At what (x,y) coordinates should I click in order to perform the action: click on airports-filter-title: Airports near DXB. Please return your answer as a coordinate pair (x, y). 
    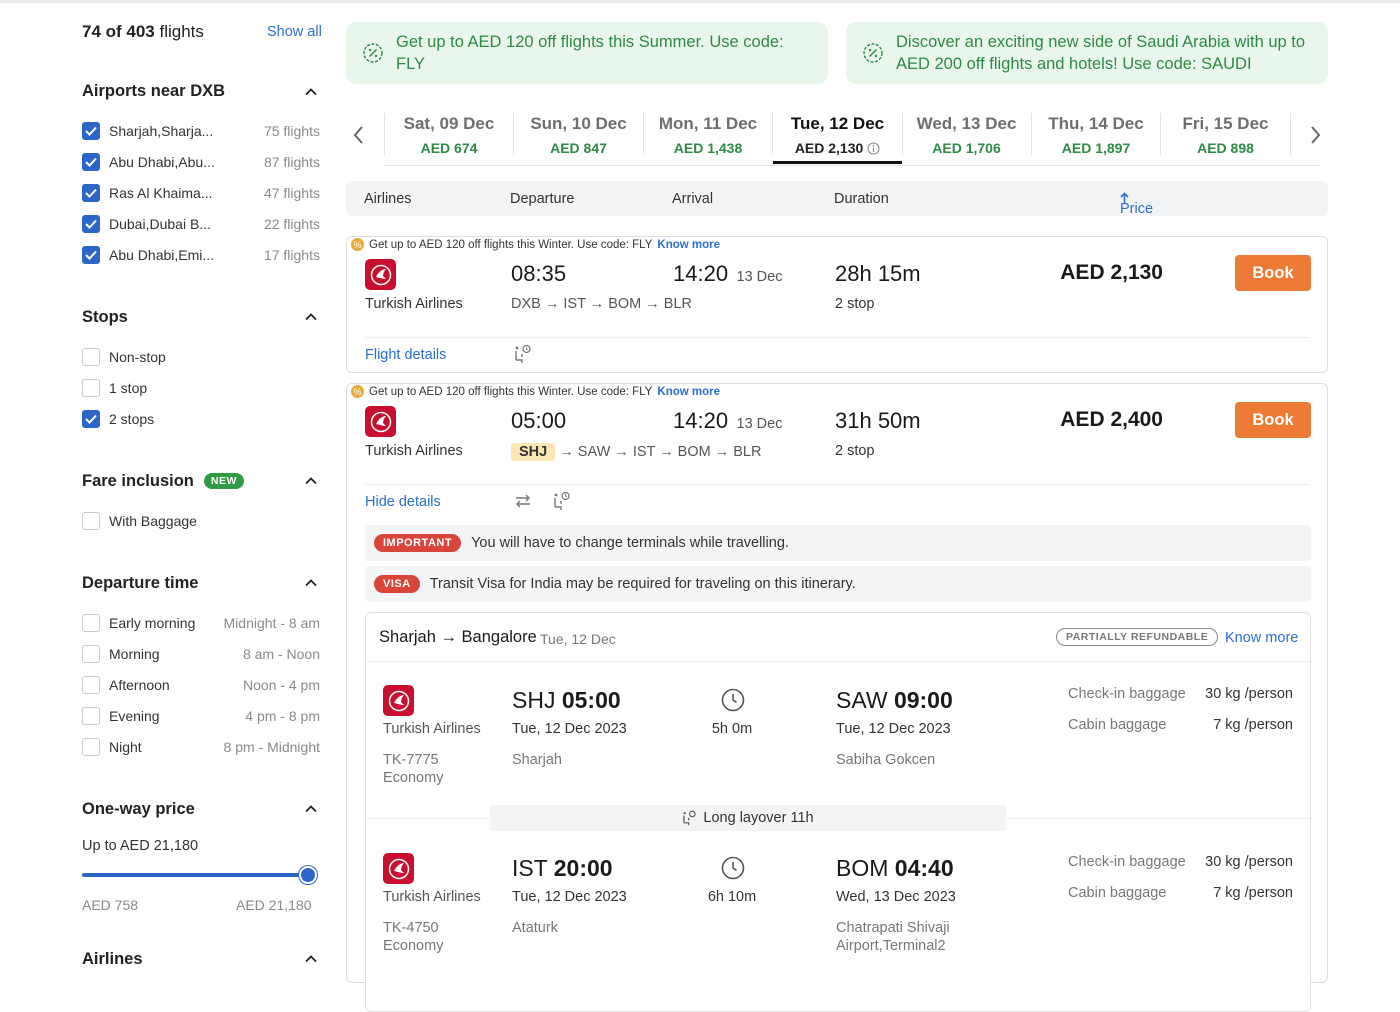
    Looking at the image, I should click on (154, 91).